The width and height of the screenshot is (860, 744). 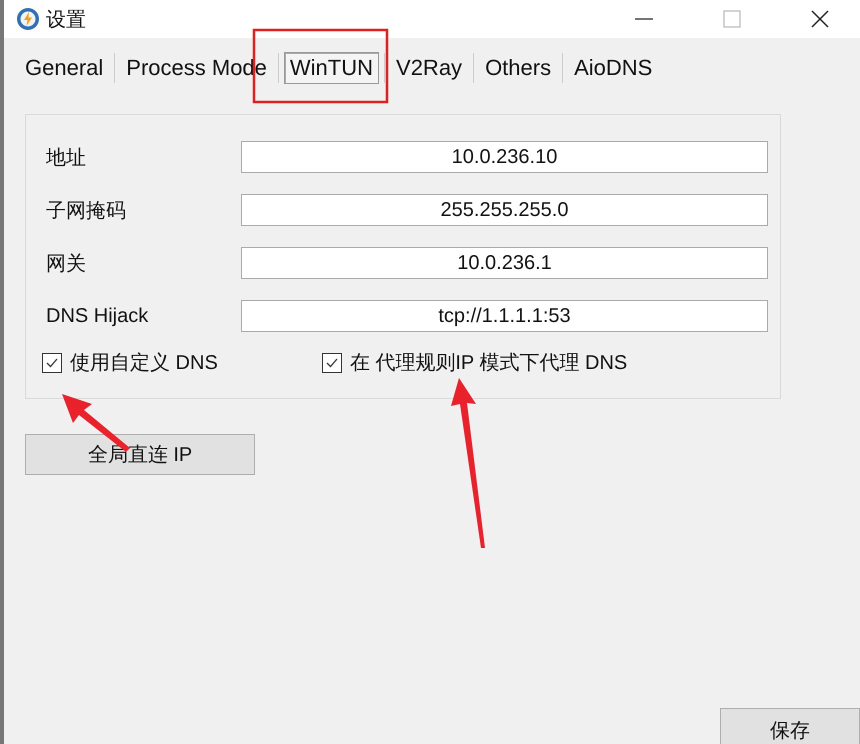 What do you see at coordinates (820, 19) in the screenshot?
I see `close-icon` at bounding box center [820, 19].